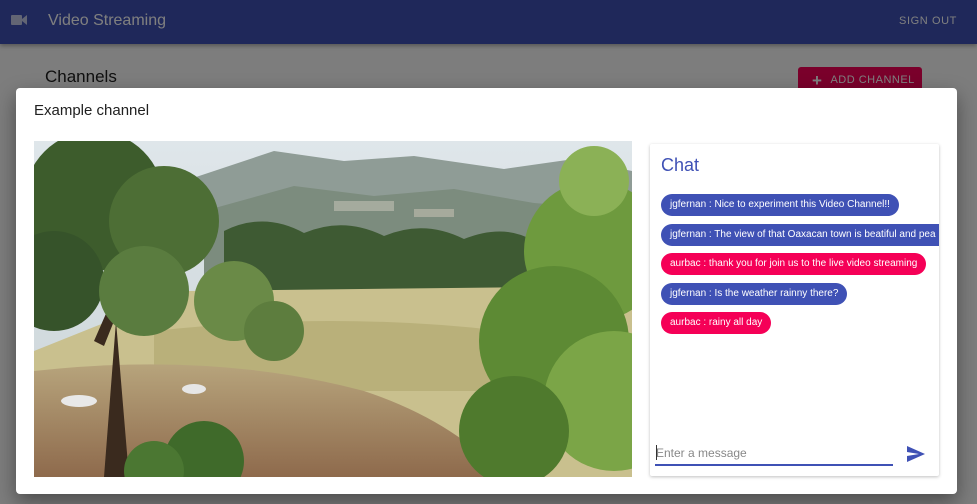 The image size is (977, 504). I want to click on dialog-title: Example channel, so click(92, 110).